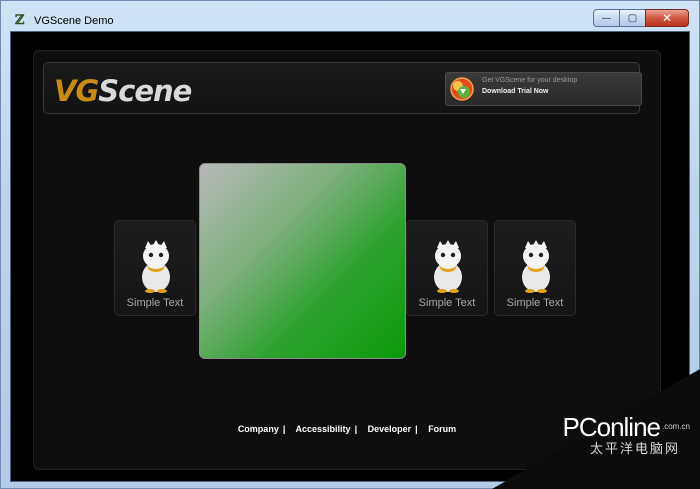 This screenshot has width=700, height=489. I want to click on download-subtitle: Get VGScene for your desktop, so click(530, 80).